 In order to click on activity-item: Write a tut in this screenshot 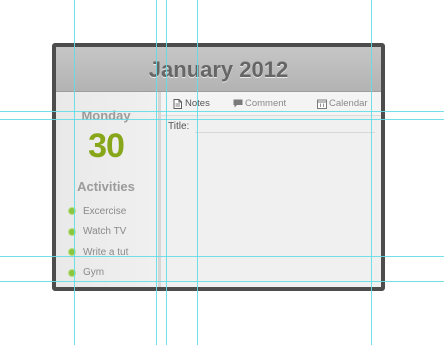, I will do `click(98, 252)`.